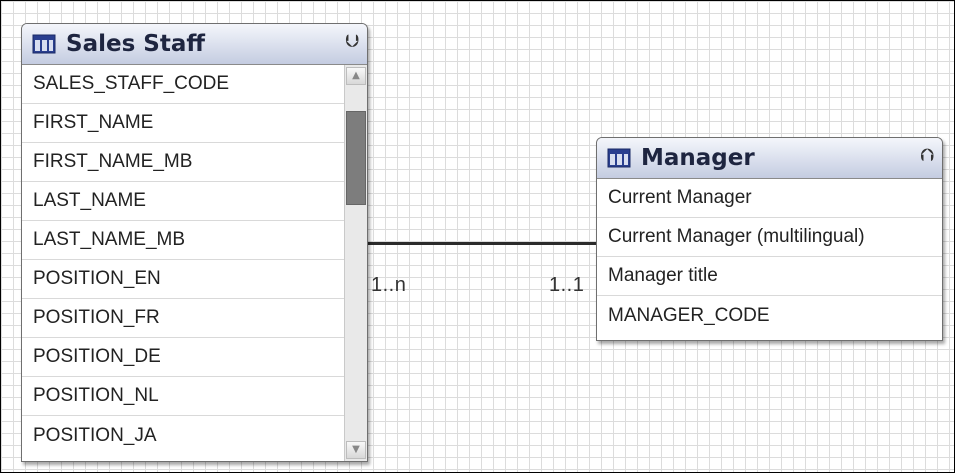  Describe the element at coordinates (567, 285) in the screenshot. I see `cardinality-right: 1..1` at that location.